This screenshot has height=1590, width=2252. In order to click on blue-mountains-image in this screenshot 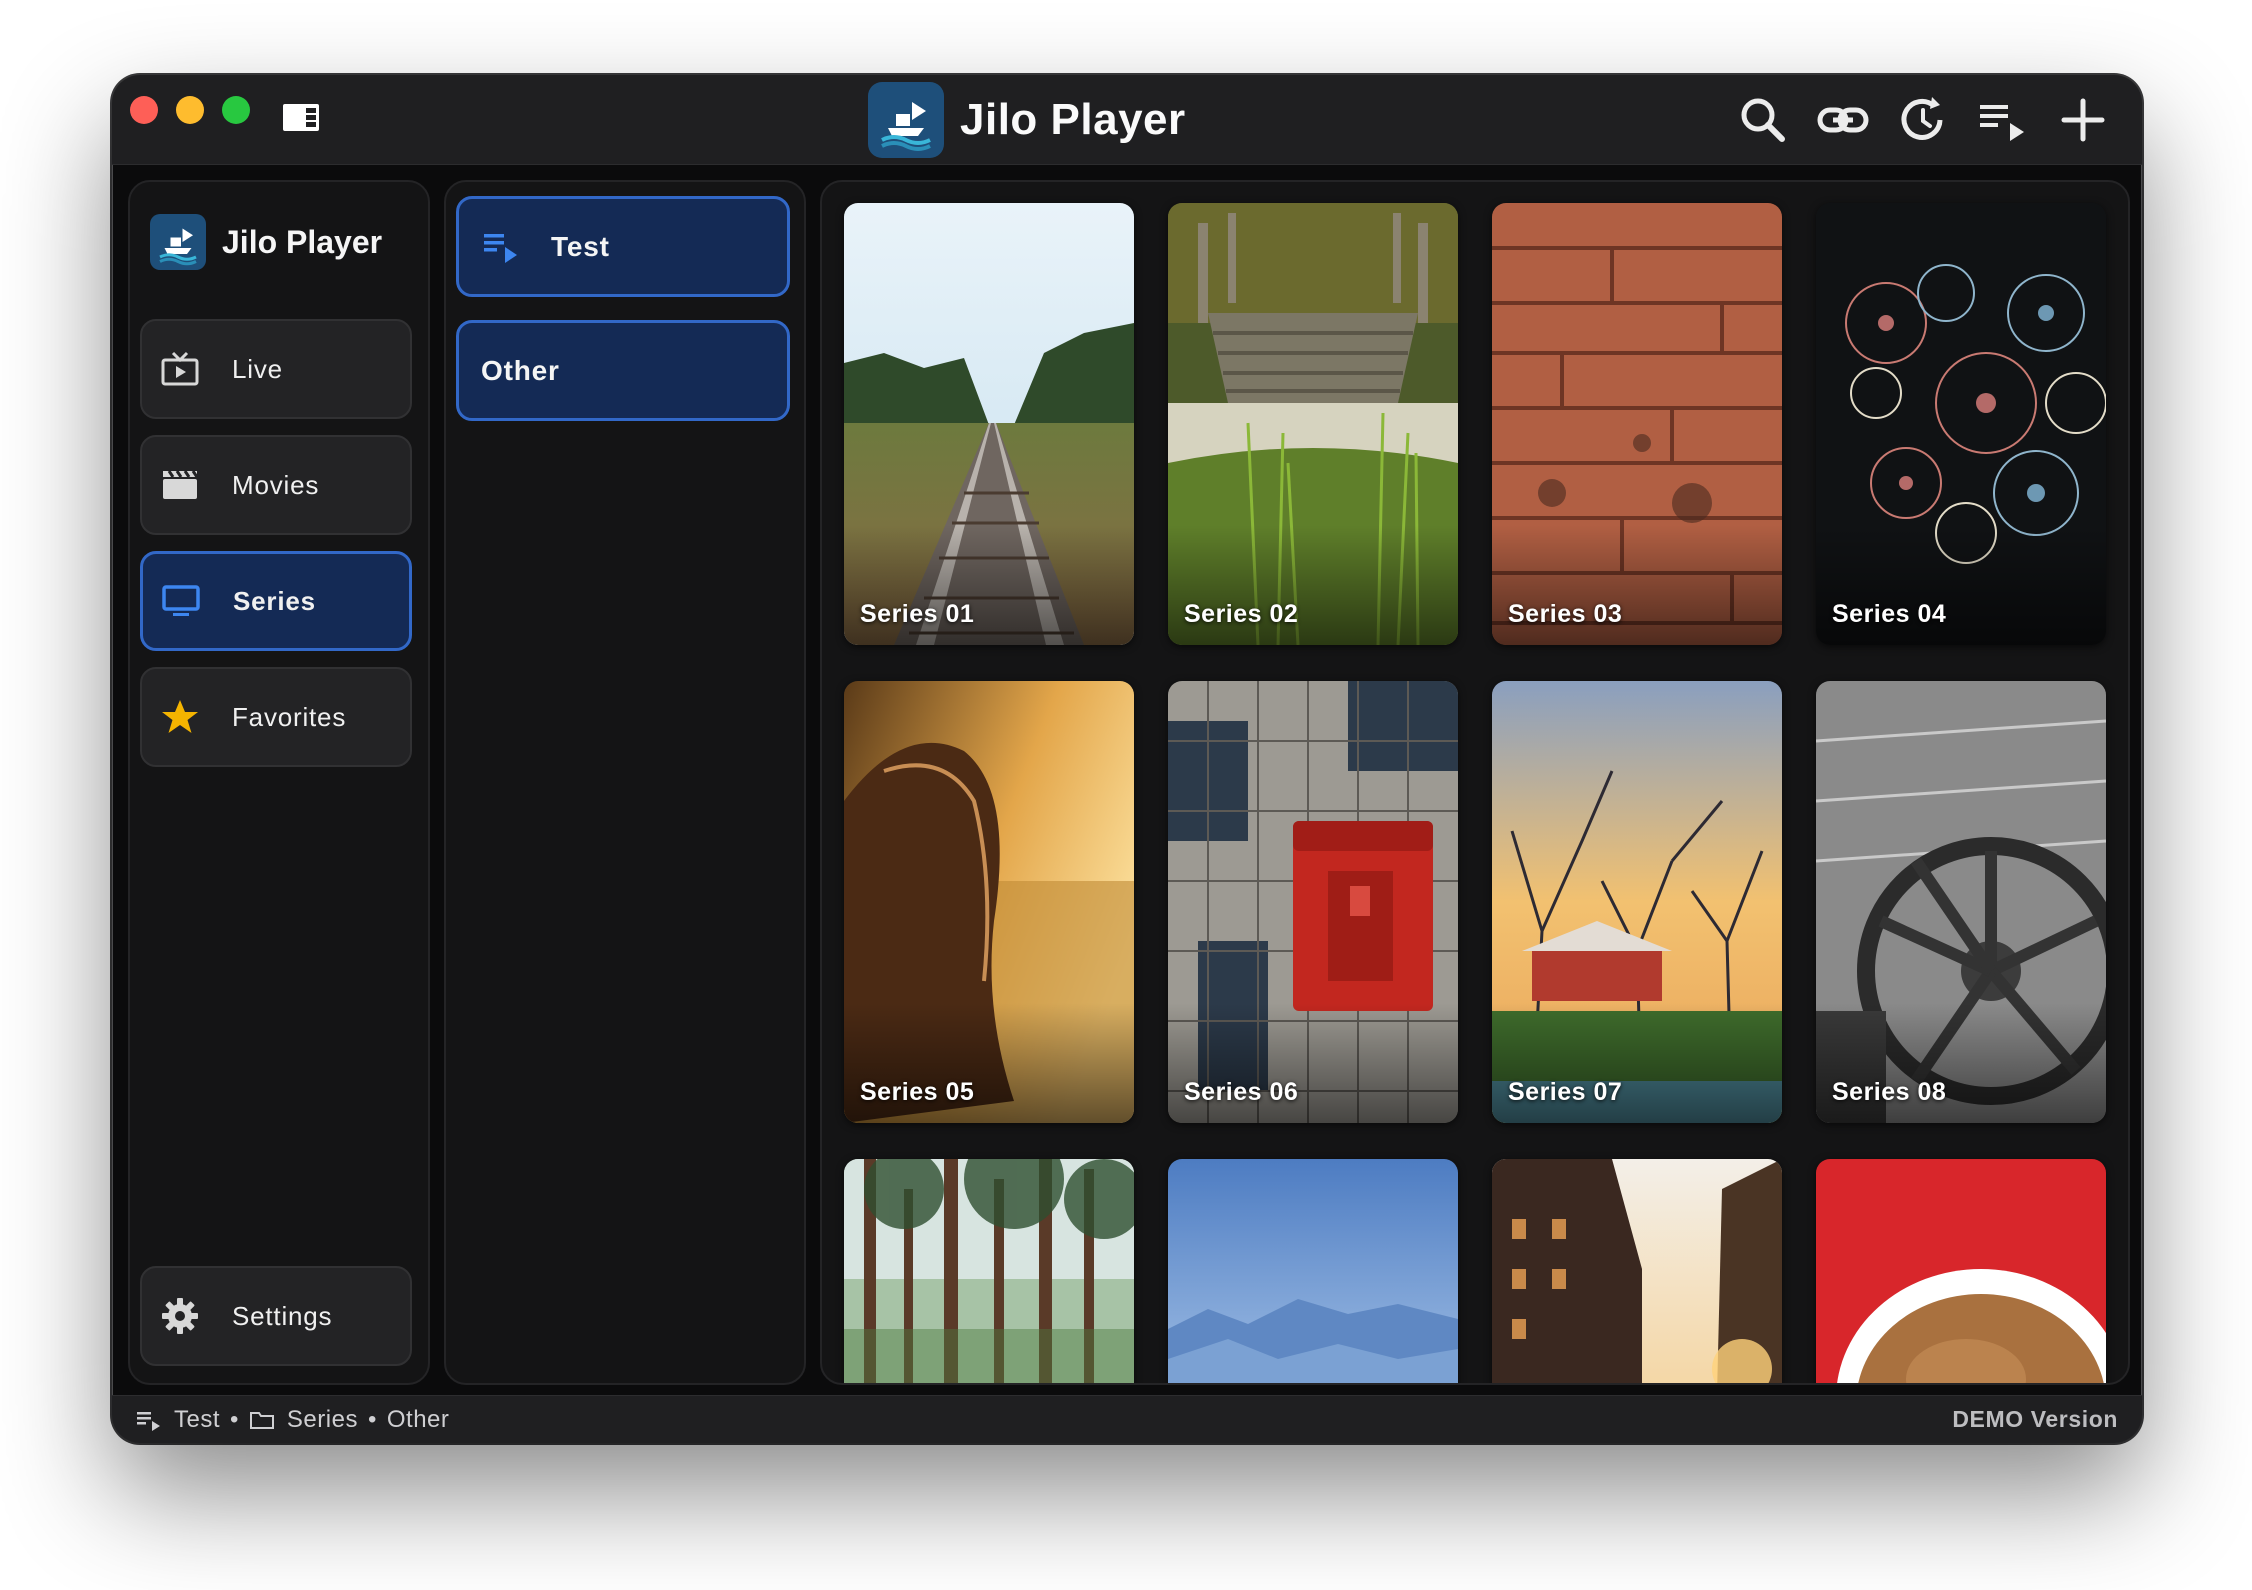, I will do `click(1313, 1271)`.